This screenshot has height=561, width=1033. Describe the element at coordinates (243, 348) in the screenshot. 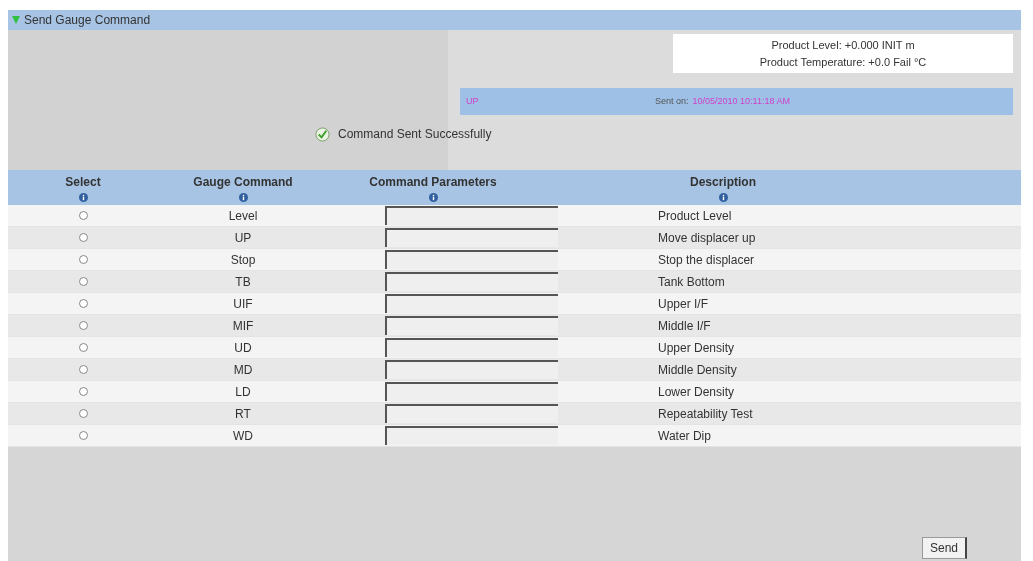

I see `table-cell-text: UD` at that location.